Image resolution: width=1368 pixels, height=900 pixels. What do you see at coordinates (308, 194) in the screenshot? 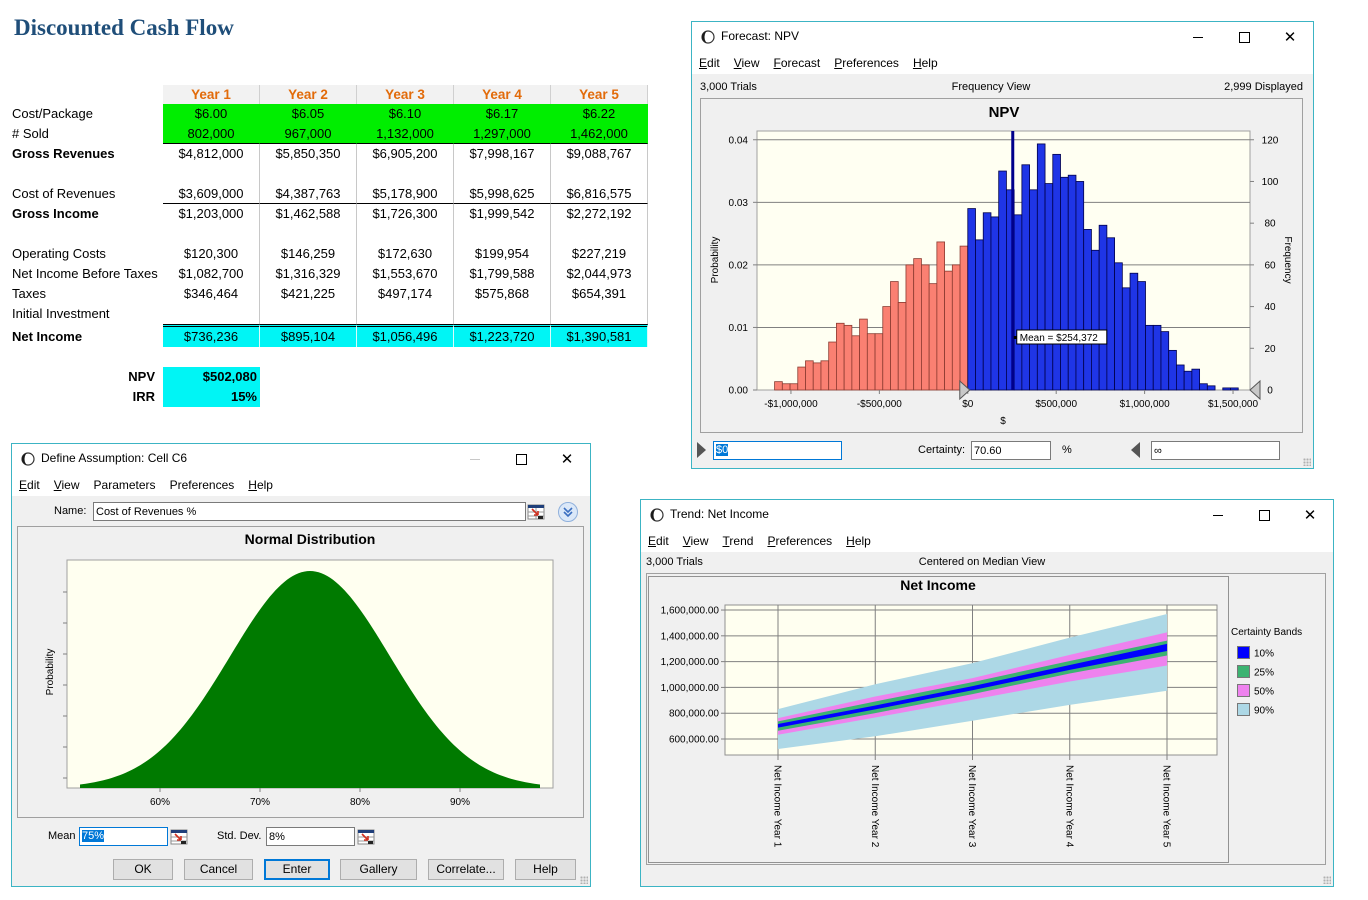
I see `sheet-cell: $4,387,763` at bounding box center [308, 194].